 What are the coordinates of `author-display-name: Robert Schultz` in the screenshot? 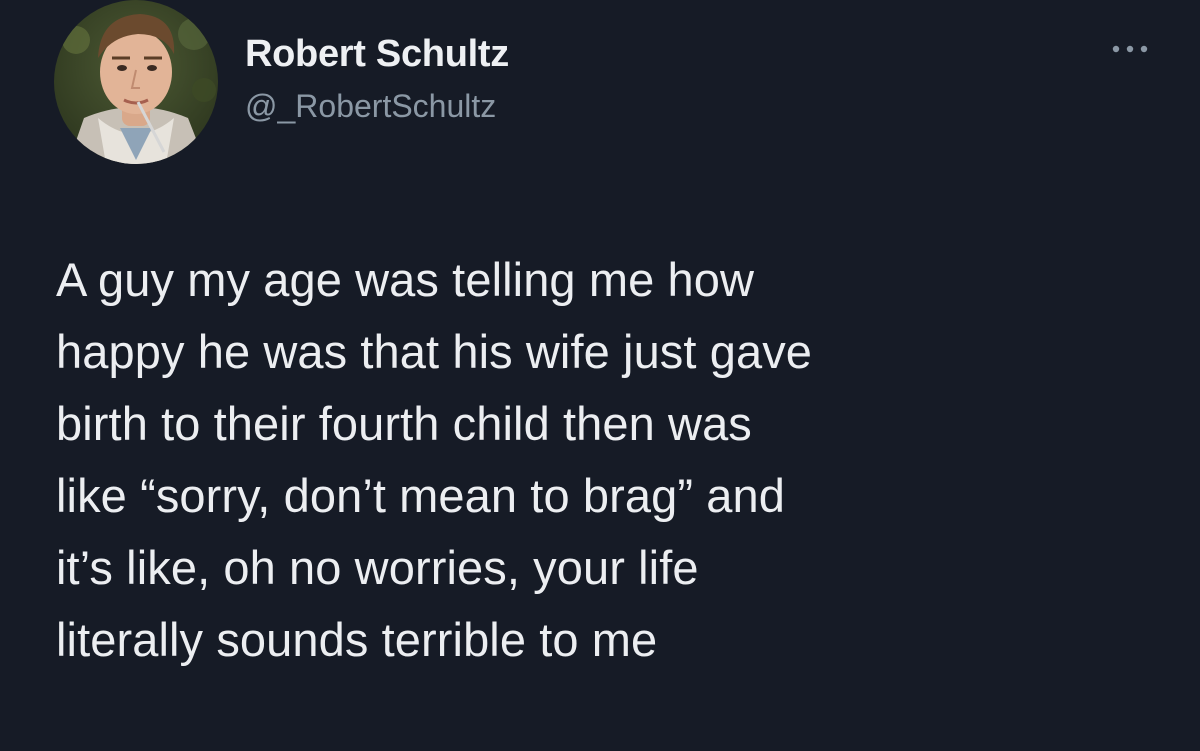 It's located at (377, 54).